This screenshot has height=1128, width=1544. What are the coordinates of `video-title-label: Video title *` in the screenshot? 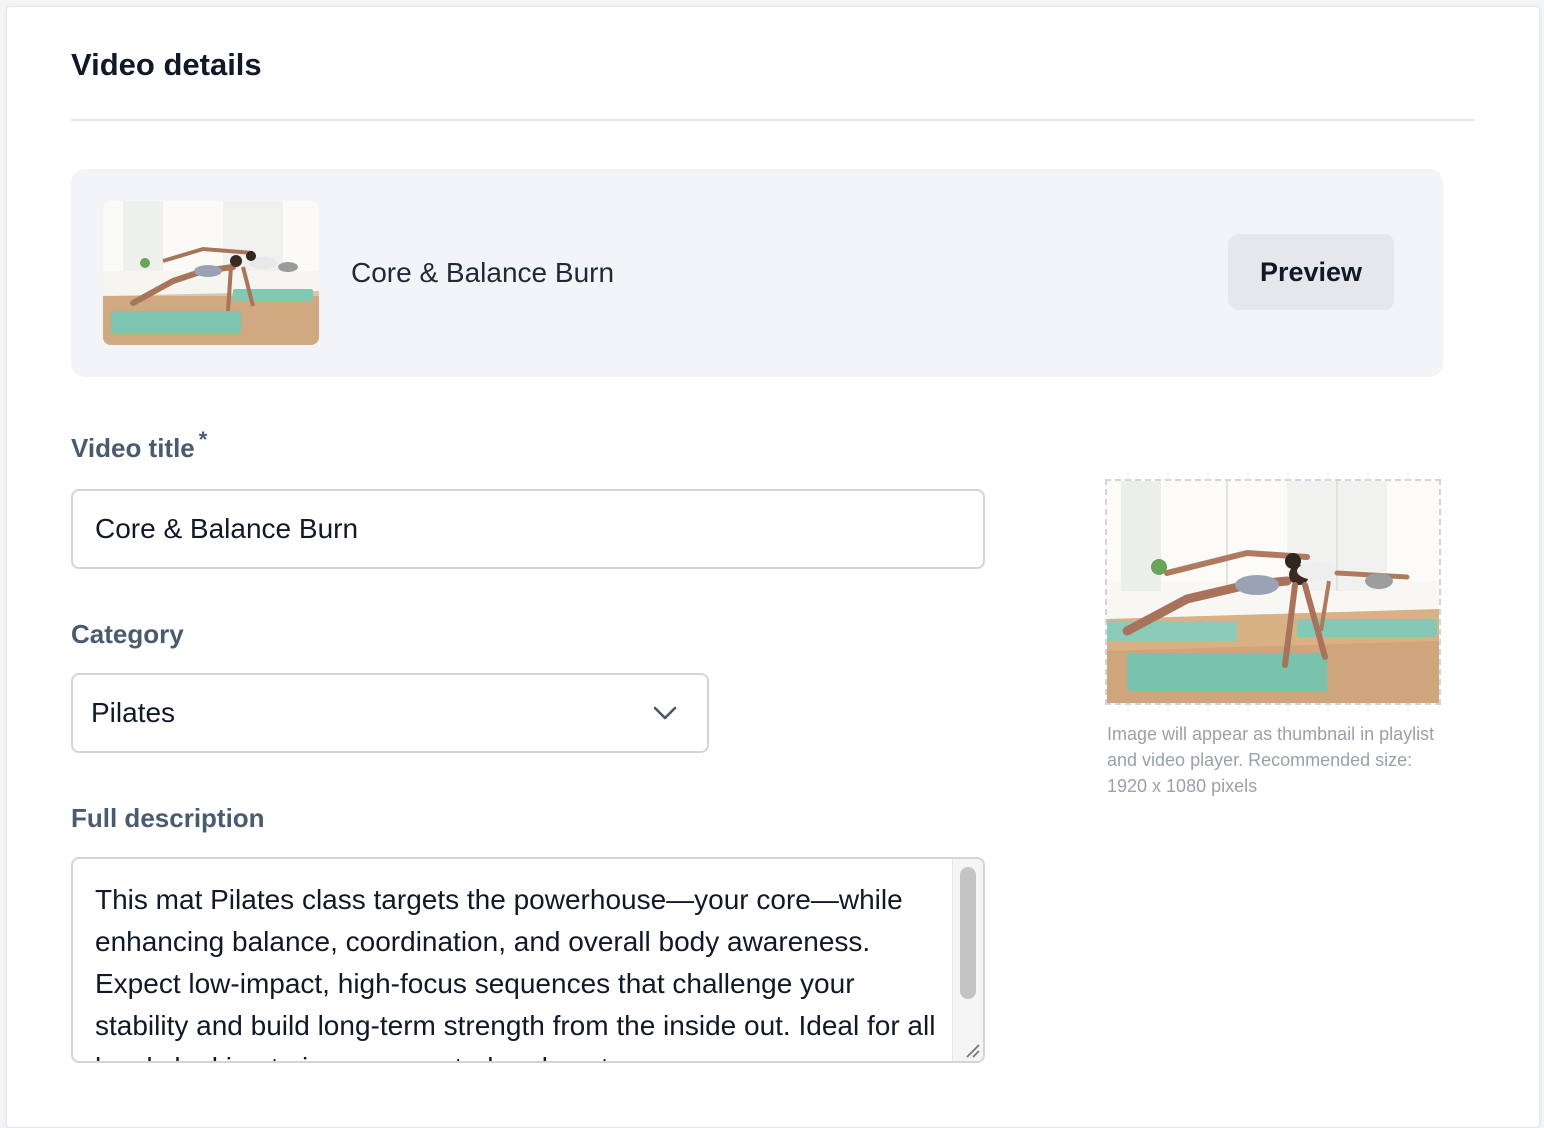 It's located at (139, 445).